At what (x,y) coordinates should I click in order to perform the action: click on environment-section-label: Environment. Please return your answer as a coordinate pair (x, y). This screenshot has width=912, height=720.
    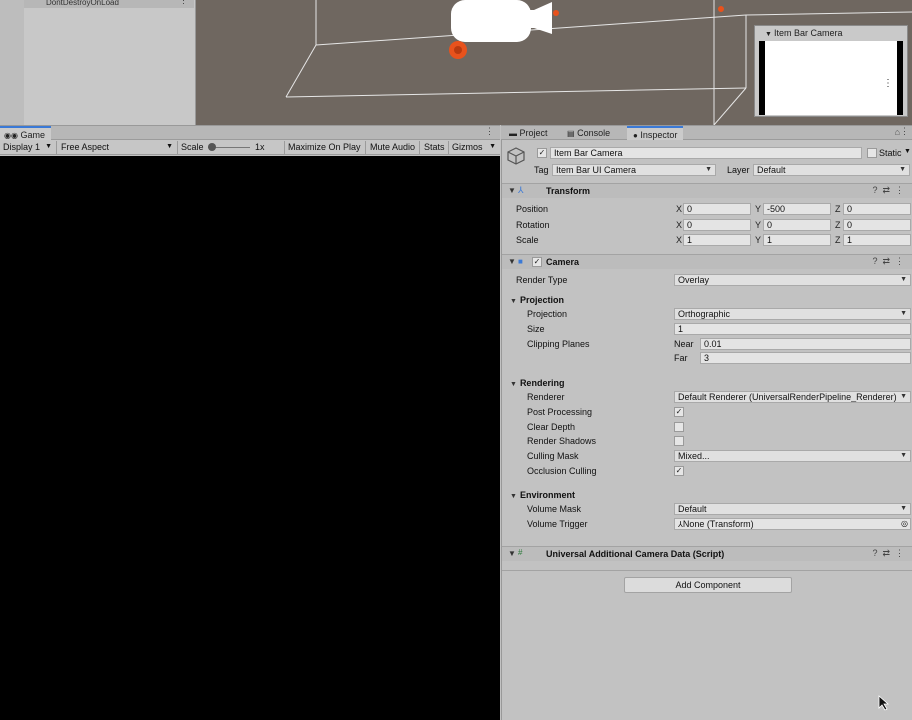
    Looking at the image, I should click on (547, 495).